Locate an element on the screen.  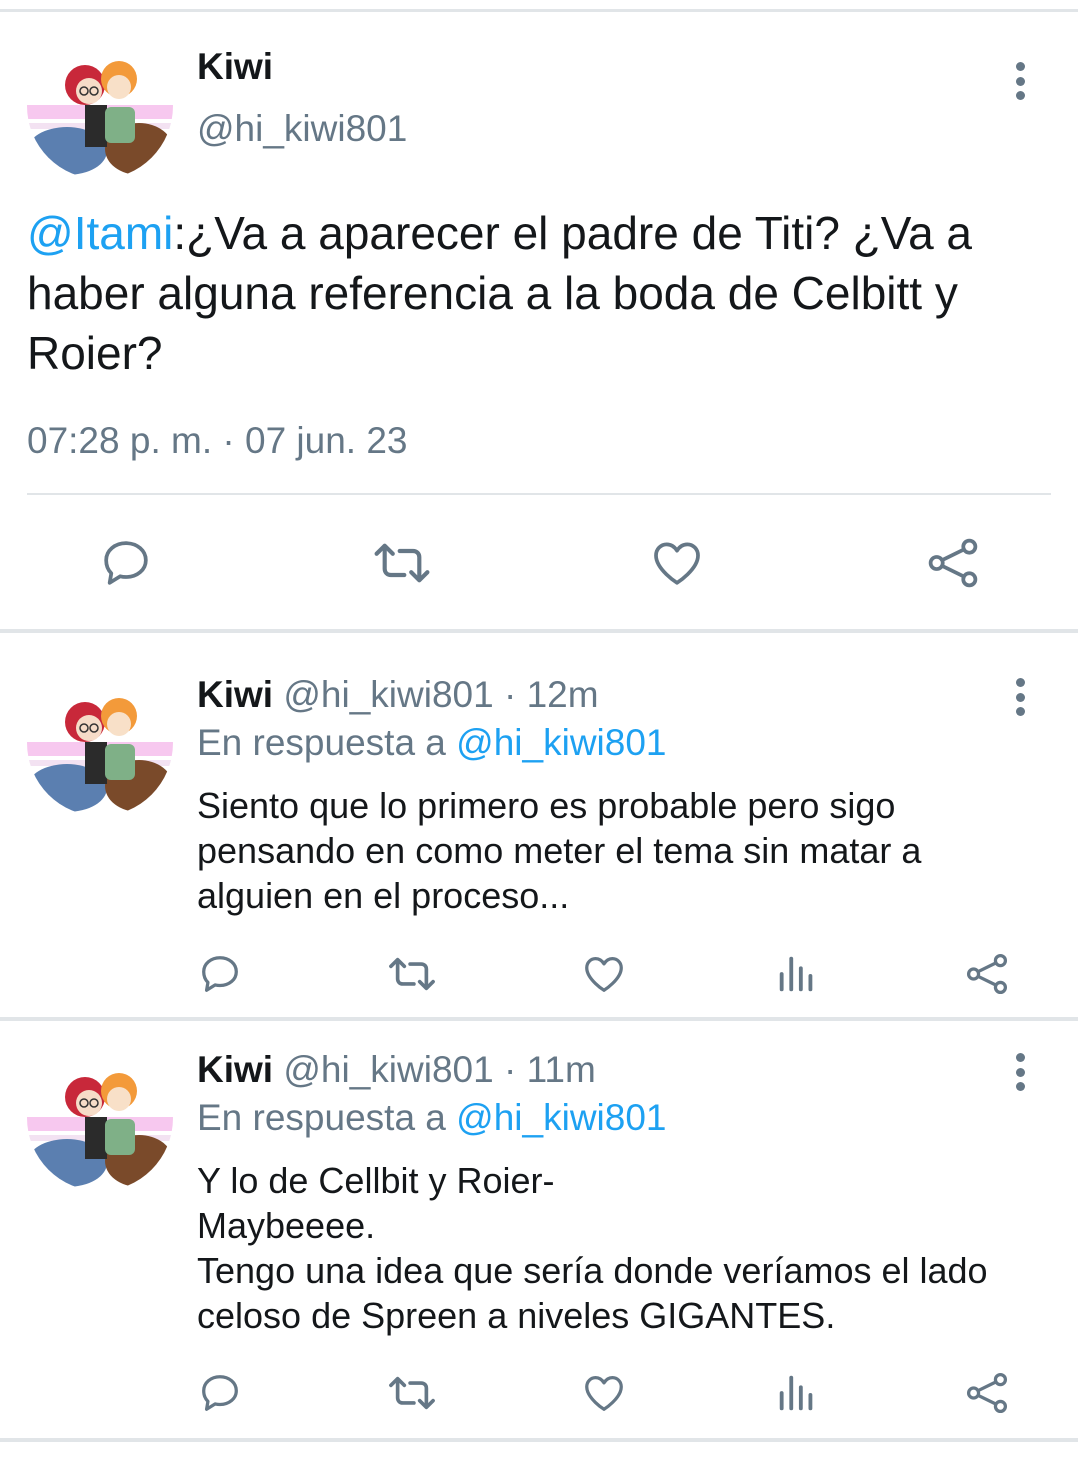
timestamp: 07:28 p. m. · 07 jun. 23 is located at coordinates (217, 441).